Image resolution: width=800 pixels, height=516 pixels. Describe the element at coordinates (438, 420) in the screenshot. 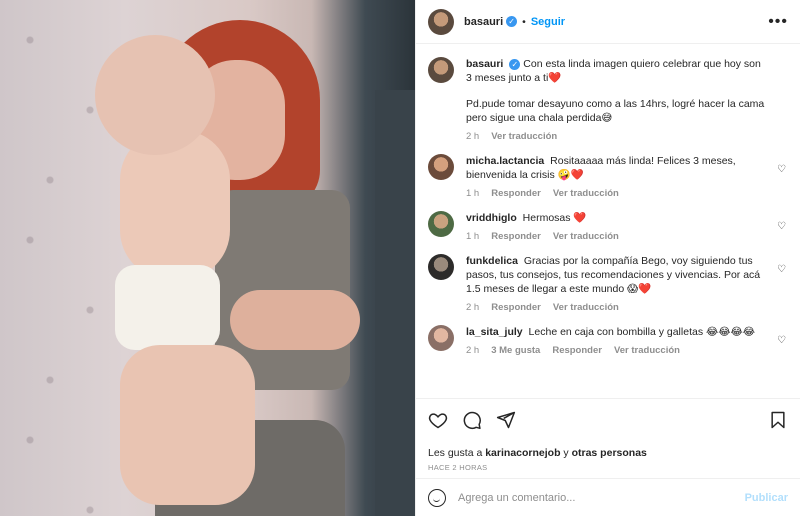

I see `heart-icon` at that location.